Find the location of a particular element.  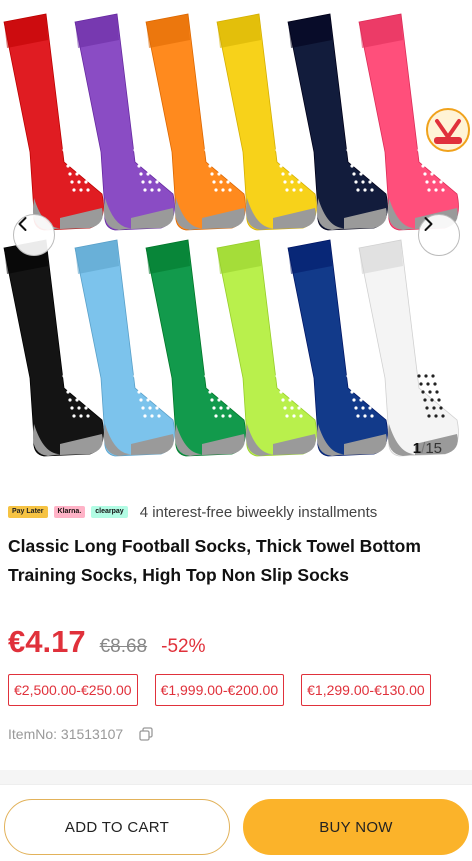

bottom-action-bar: ADD TO CART BUY NOW is located at coordinates (236, 822).